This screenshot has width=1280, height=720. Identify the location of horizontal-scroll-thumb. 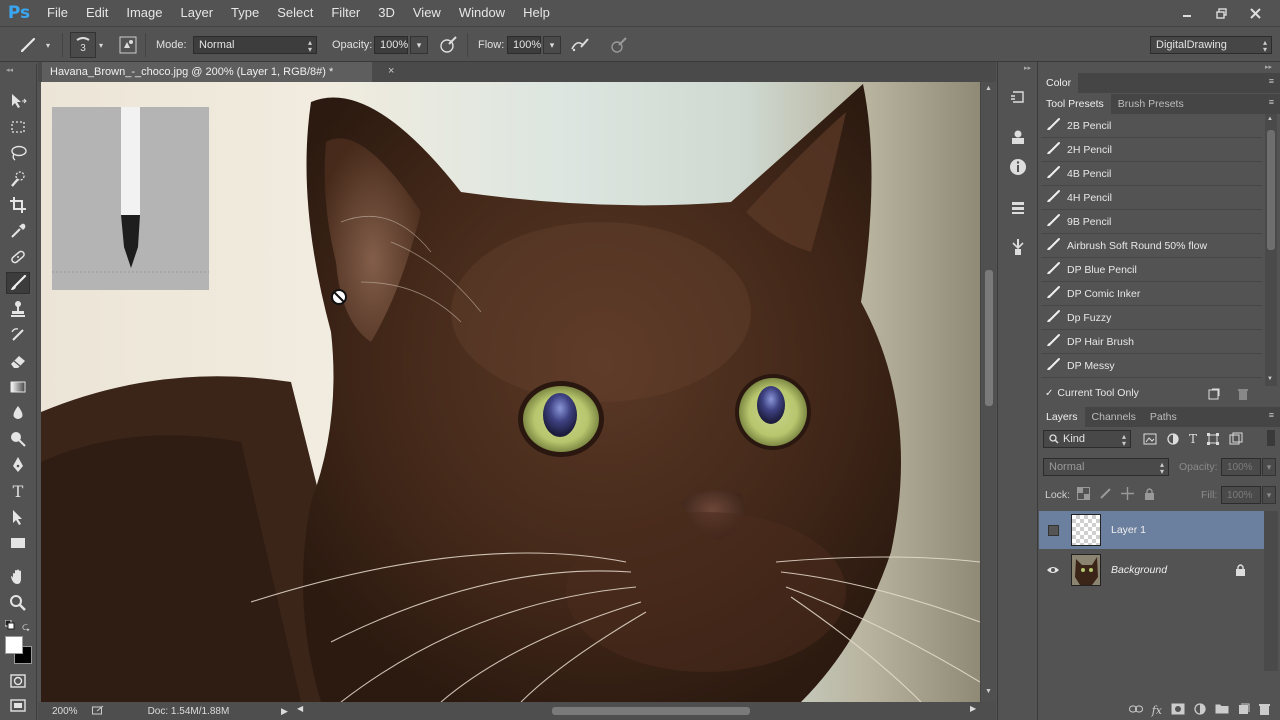
(651, 711).